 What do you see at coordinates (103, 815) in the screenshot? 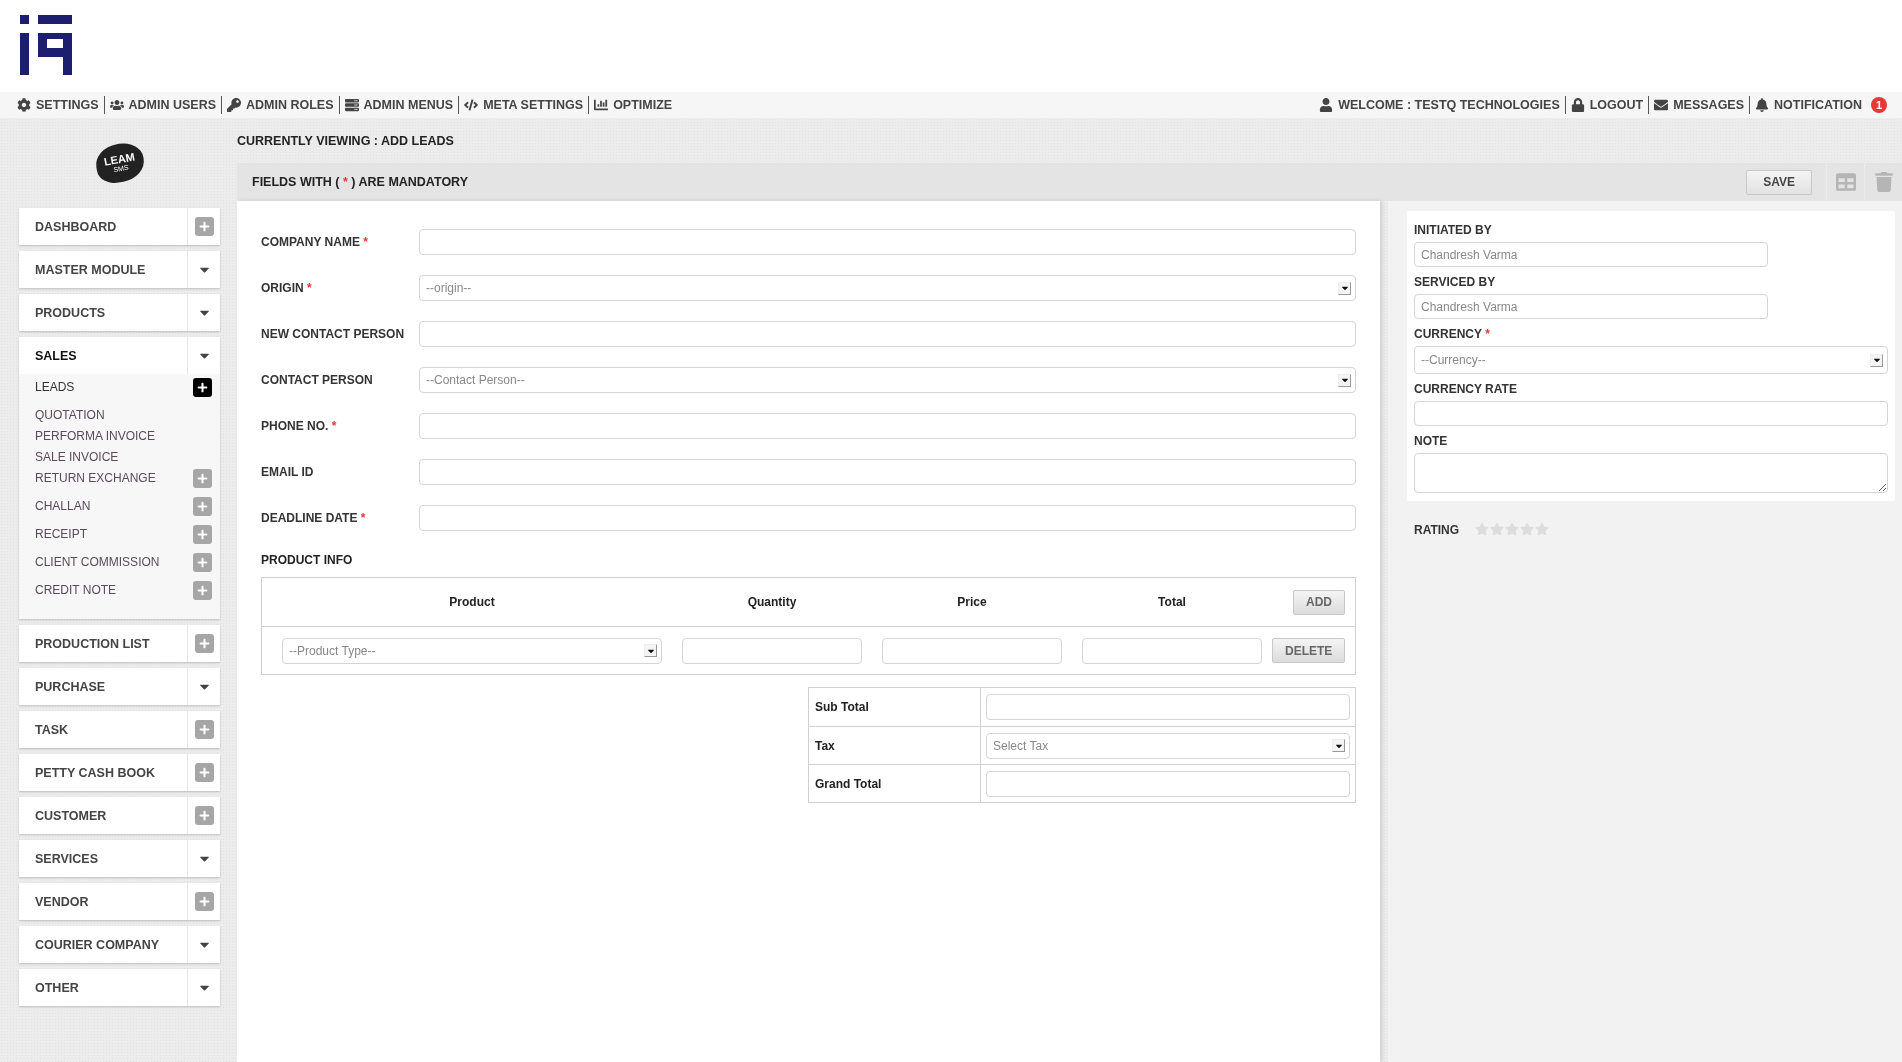
I see `sidebar-label: CUSTOMER` at bounding box center [103, 815].